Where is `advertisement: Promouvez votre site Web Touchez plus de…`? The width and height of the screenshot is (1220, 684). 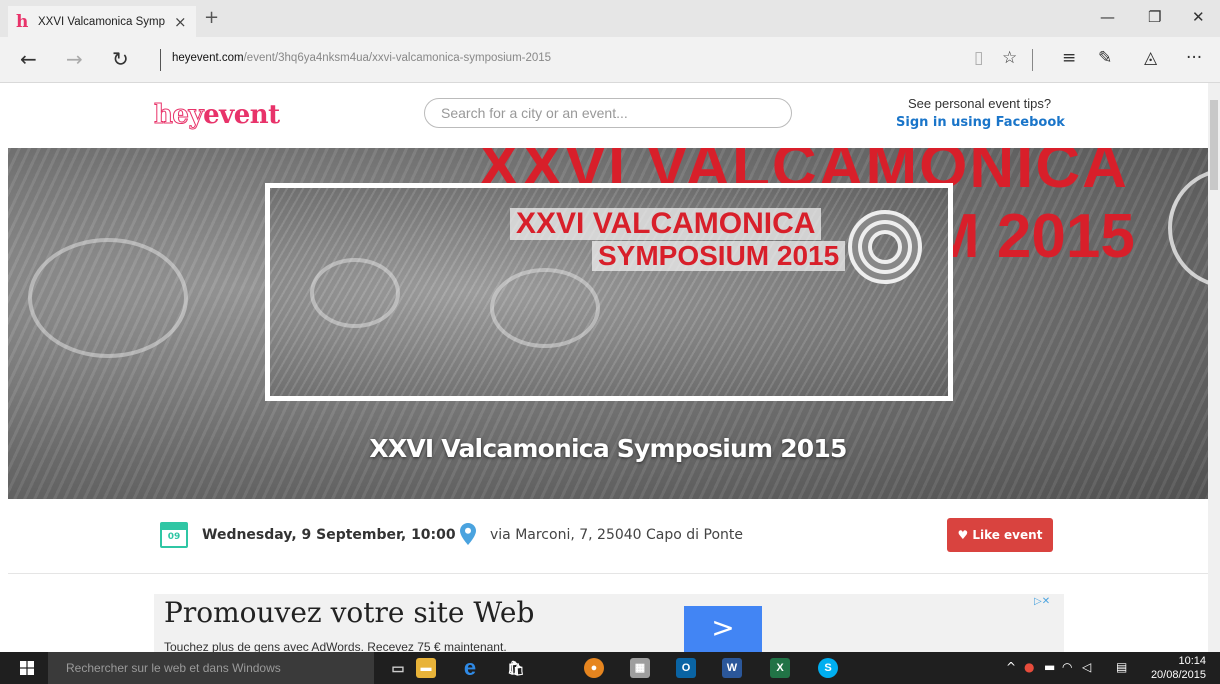 advertisement: Promouvez votre site Web Touchez plus de… is located at coordinates (609, 623).